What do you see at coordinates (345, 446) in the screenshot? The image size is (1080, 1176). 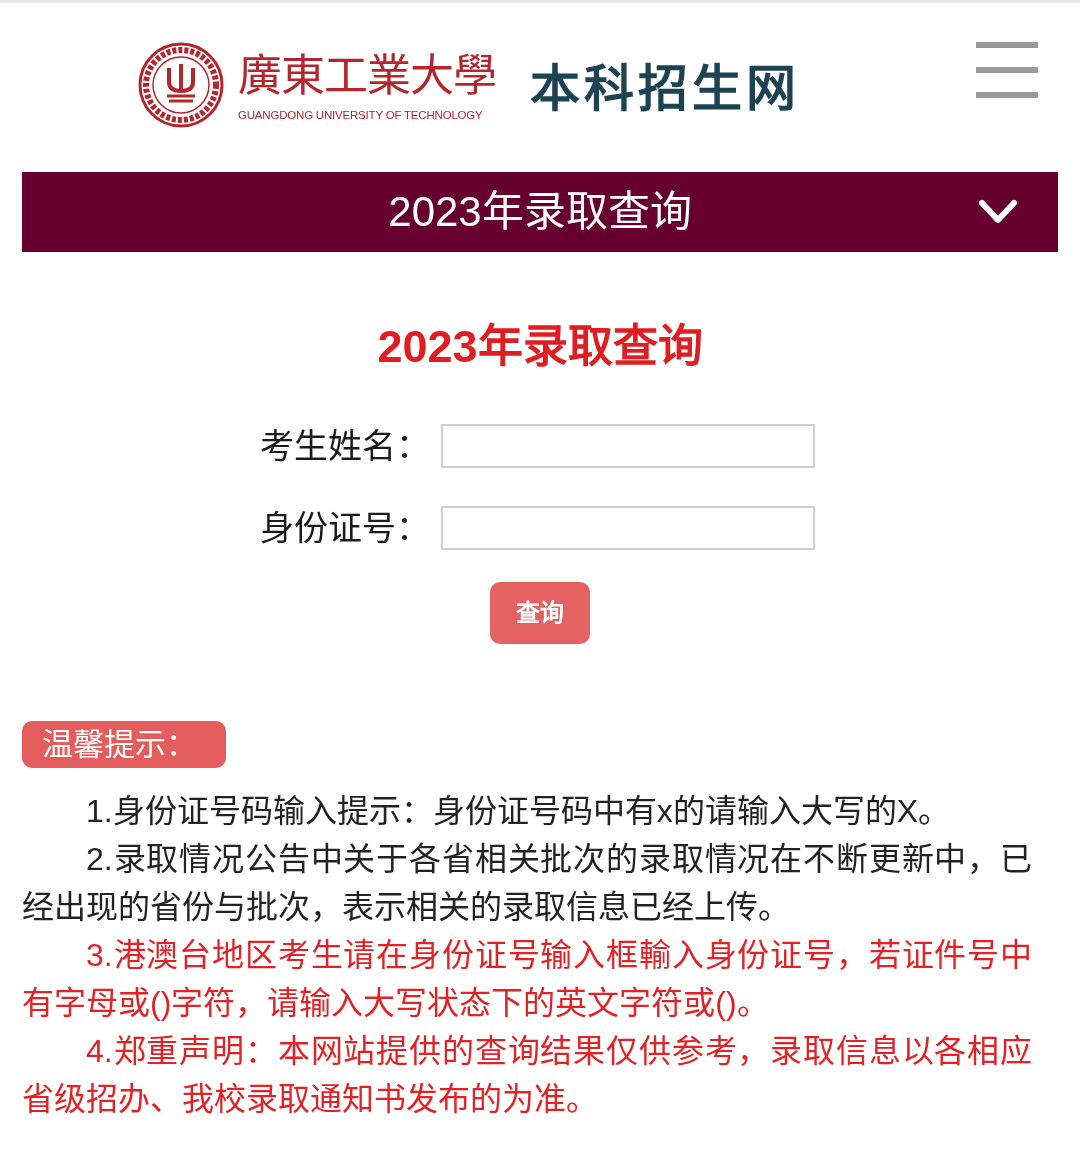 I see `field-label: 考生姓名：` at bounding box center [345, 446].